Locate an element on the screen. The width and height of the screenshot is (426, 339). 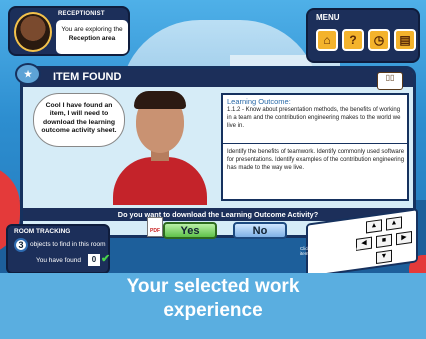
trophy-icon: ★ is located at coordinates (28, 74).